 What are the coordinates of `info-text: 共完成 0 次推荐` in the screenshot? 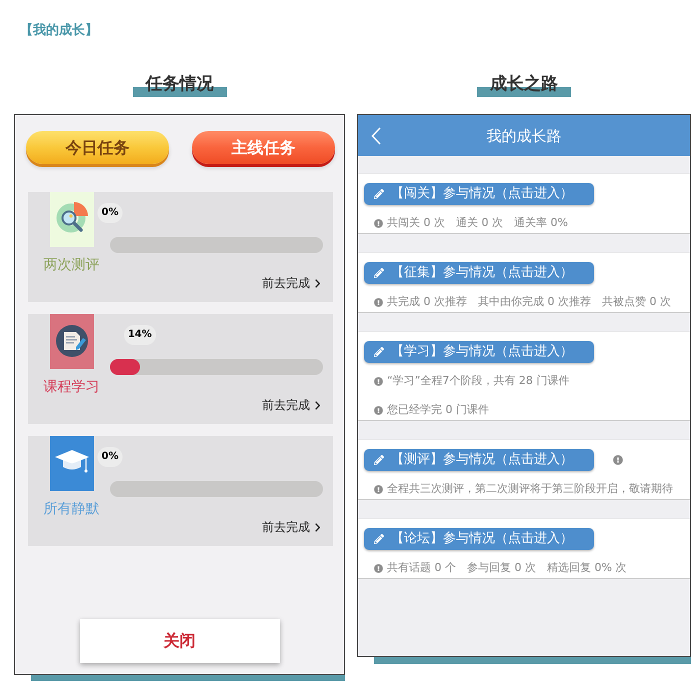 It's located at (427, 302).